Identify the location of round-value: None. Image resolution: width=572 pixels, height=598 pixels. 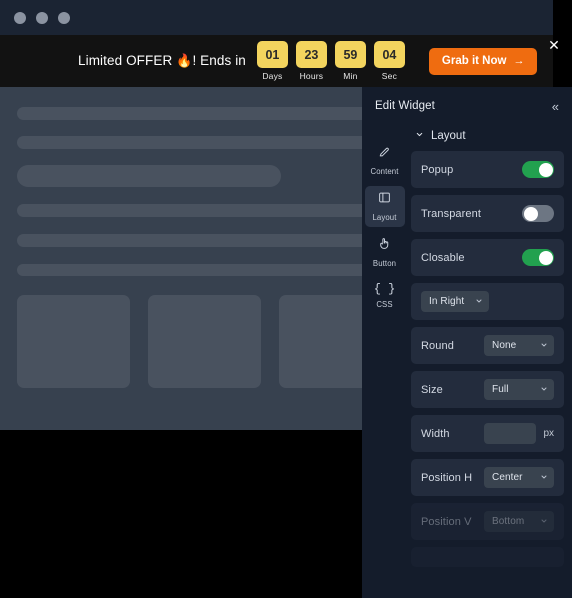
(504, 345).